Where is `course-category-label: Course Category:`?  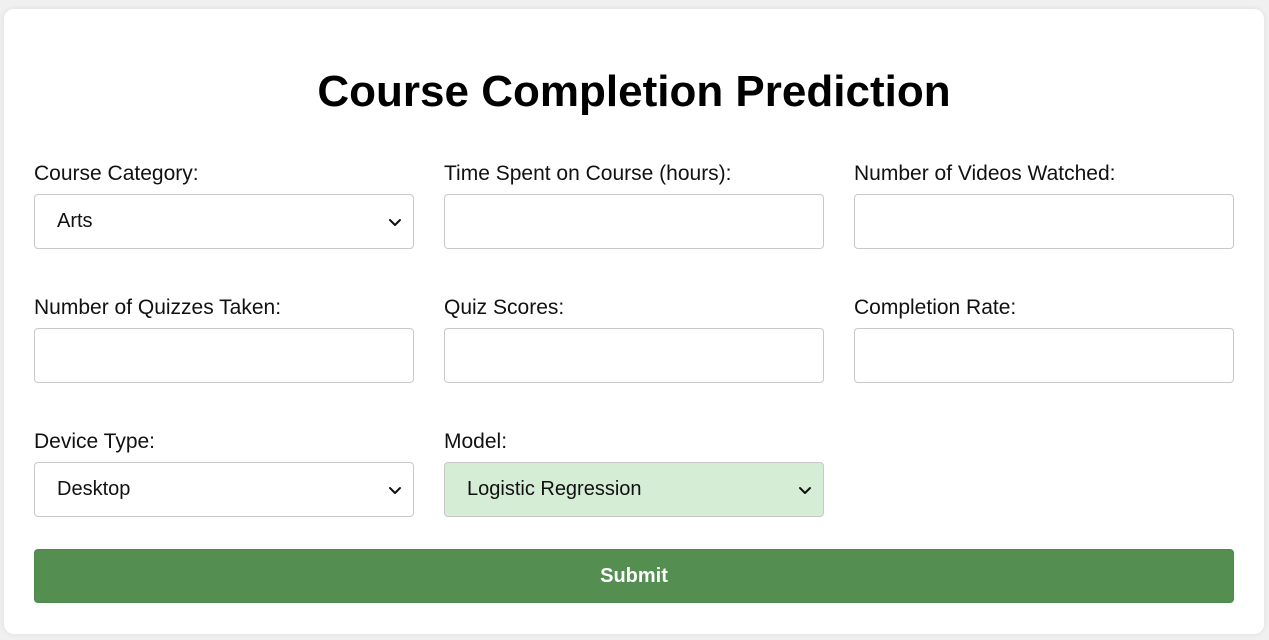 course-category-label: Course Category: is located at coordinates (116, 173).